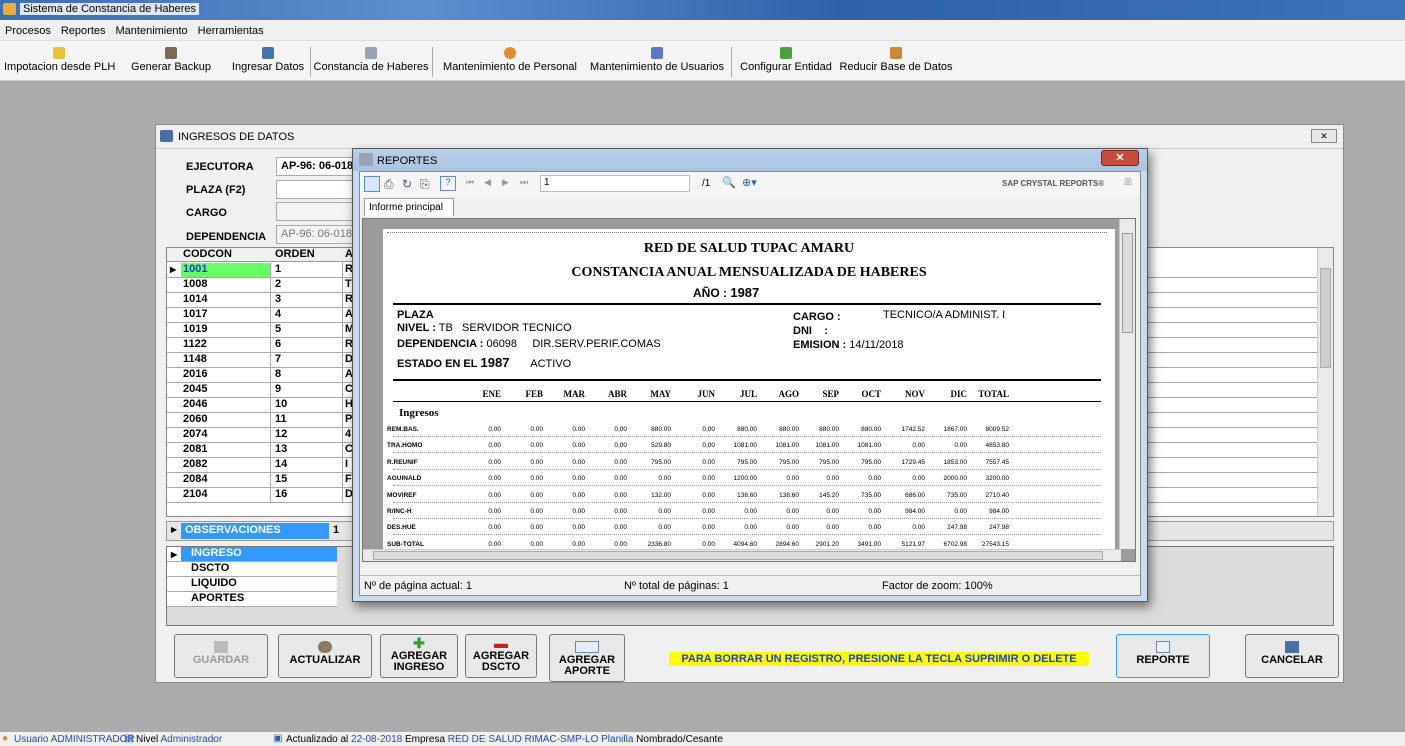 The image size is (1405, 746). Describe the element at coordinates (307, 270) in the screenshot. I see `orden-cell: 1` at that location.